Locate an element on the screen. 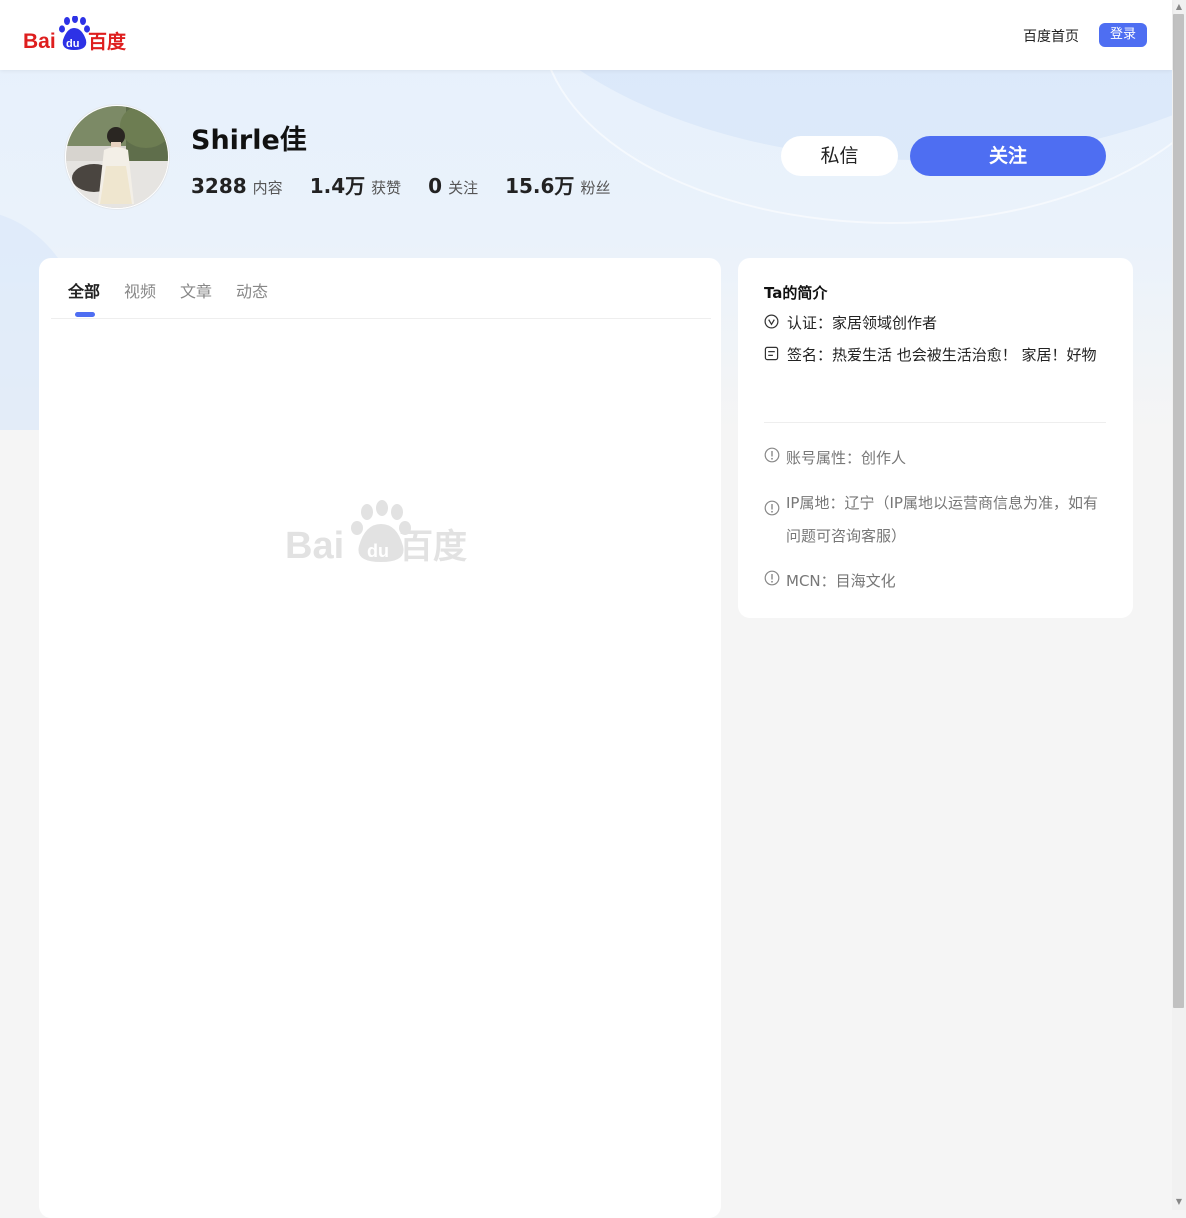 The width and height of the screenshot is (1186, 1218). stat-content-count: 3288 内容 is located at coordinates (237, 186).